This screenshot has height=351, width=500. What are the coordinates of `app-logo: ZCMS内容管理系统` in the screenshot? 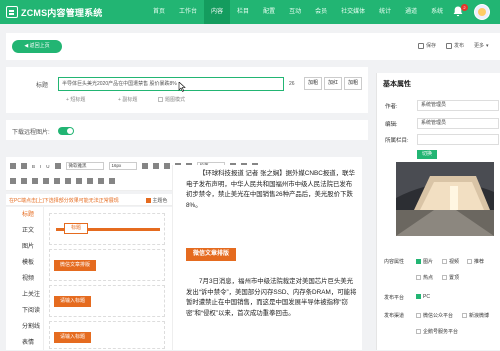 It's located at (54, 12).